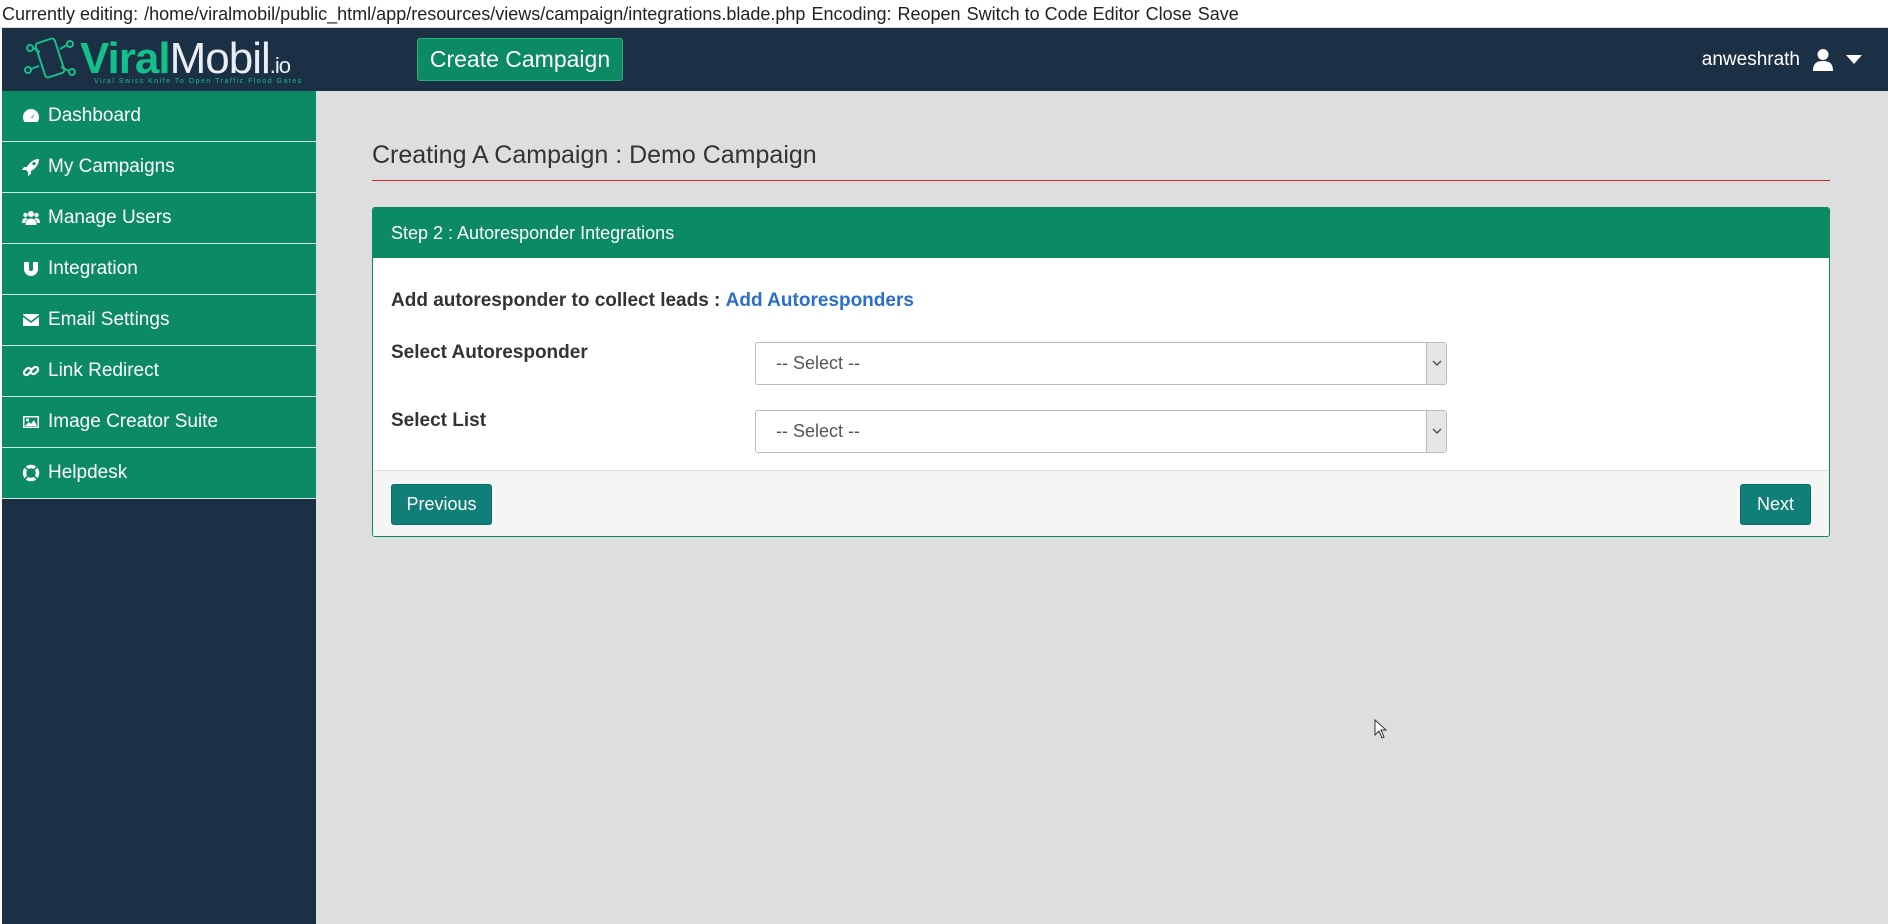 The image size is (1888, 924). What do you see at coordinates (1854, 59) in the screenshot?
I see `caret-down-icon` at bounding box center [1854, 59].